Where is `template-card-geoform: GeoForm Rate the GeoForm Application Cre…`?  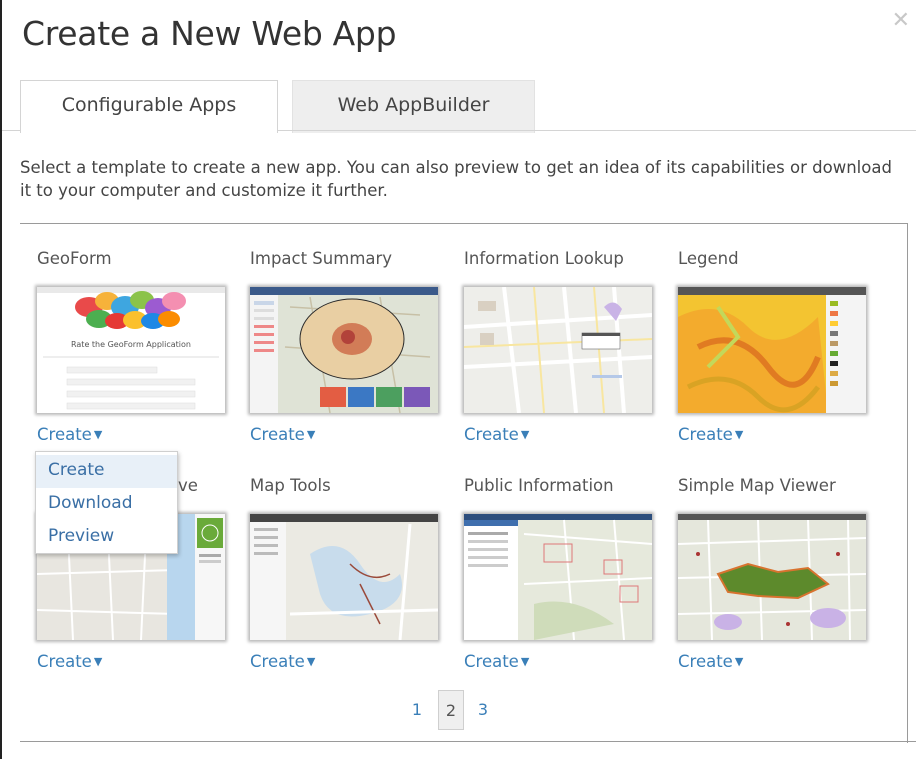 template-card-geoform: GeoForm Rate the GeoForm Application Cre… is located at coordinates (137, 349).